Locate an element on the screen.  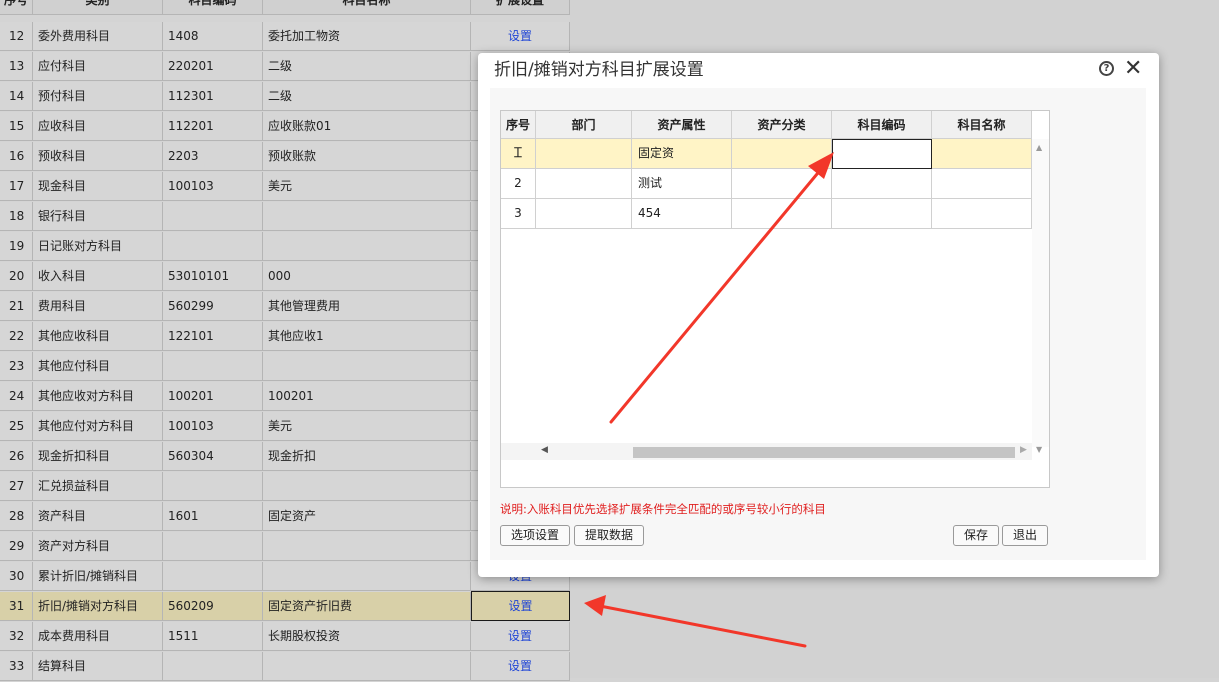
row-no: 32 is located at coordinates (16, 636).